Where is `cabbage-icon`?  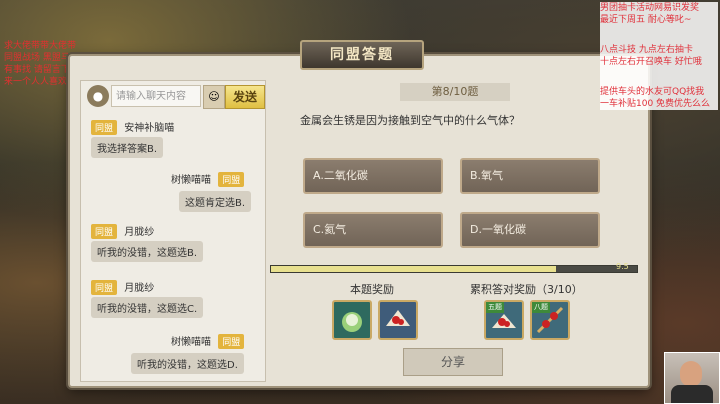
cabbage-icon is located at coordinates (352, 322).